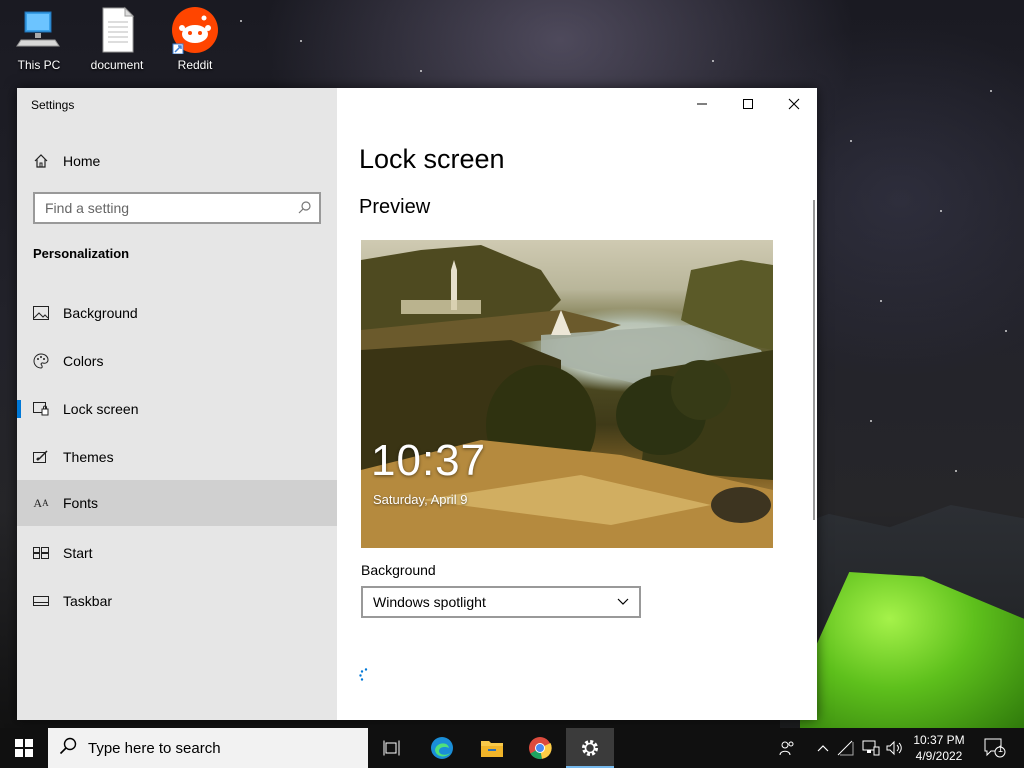 The width and height of the screenshot is (1024, 768). I want to click on scrollbar, so click(814, 360).